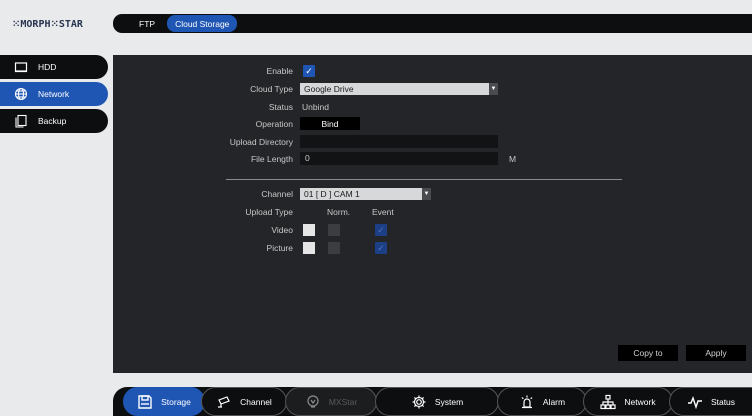 This screenshot has width=752, height=416. I want to click on channel-value: 01 [ D ] CAM 1, so click(332, 194).